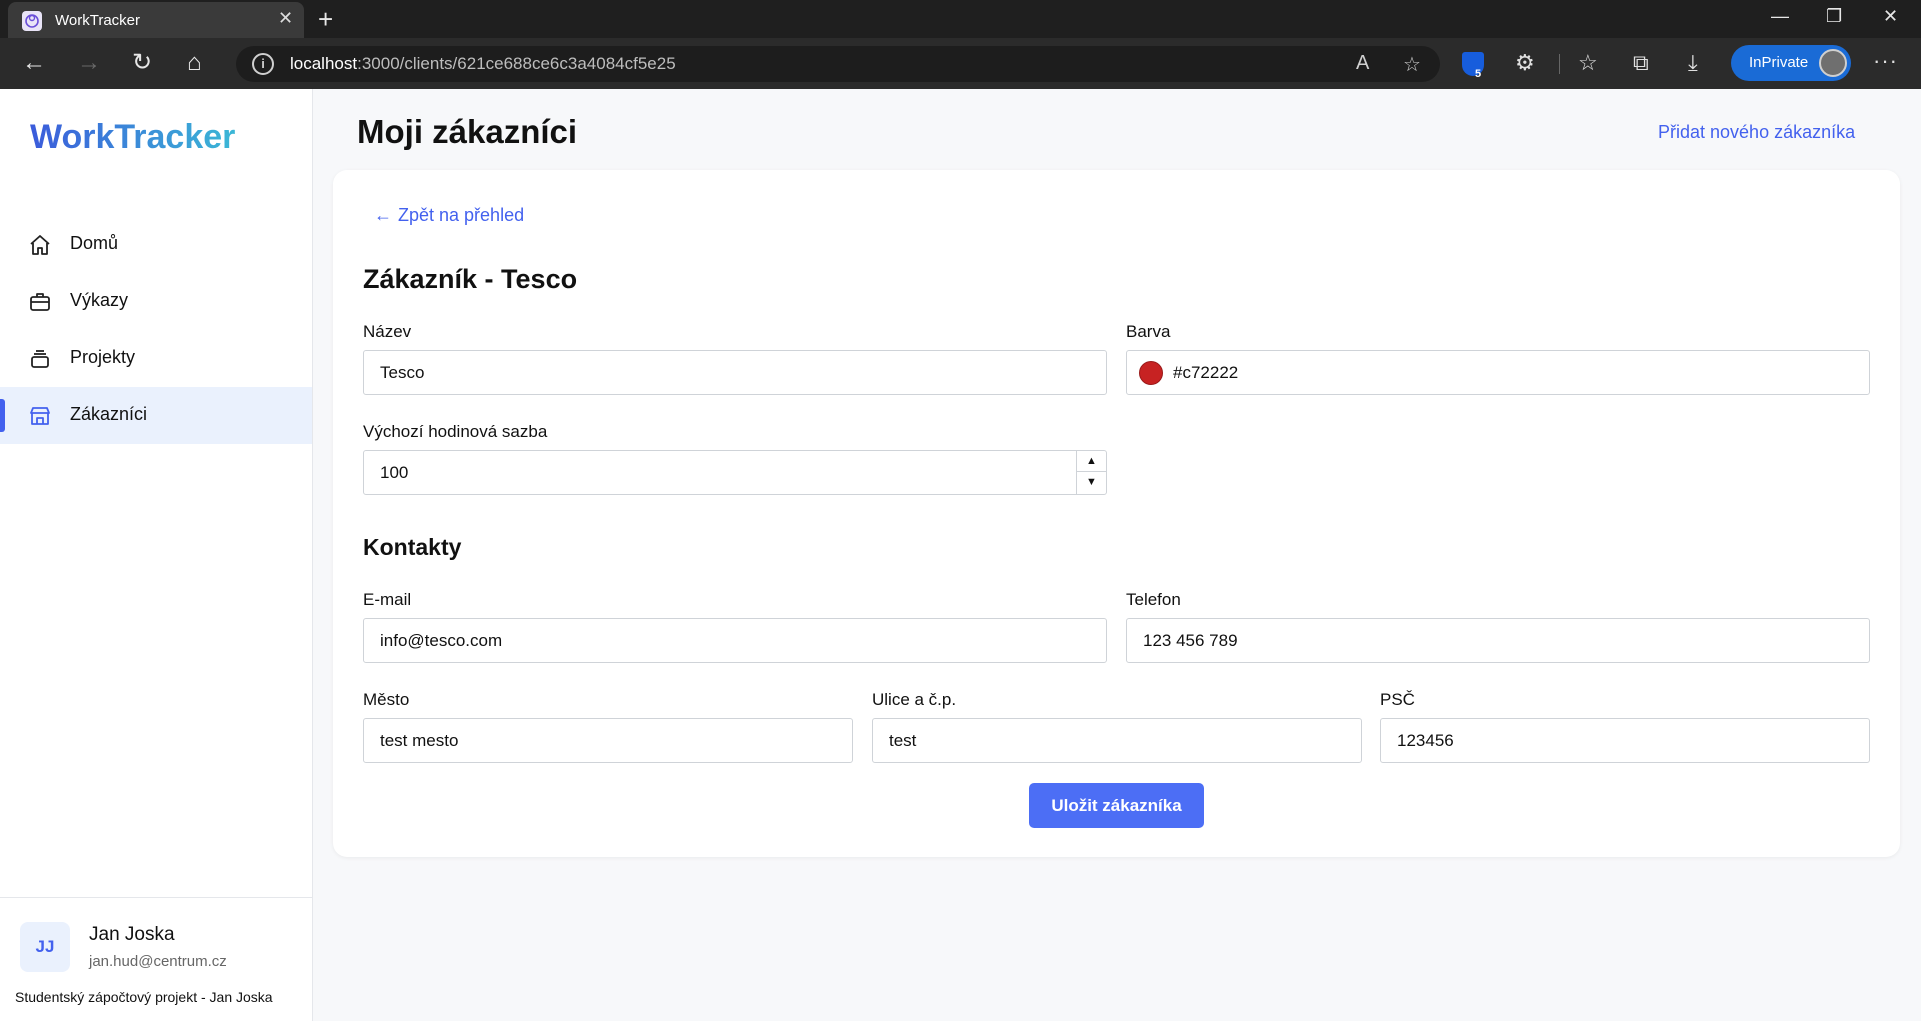 The width and height of the screenshot is (1921, 1021). Describe the element at coordinates (386, 699) in the screenshot. I see `city-label: Město` at that location.